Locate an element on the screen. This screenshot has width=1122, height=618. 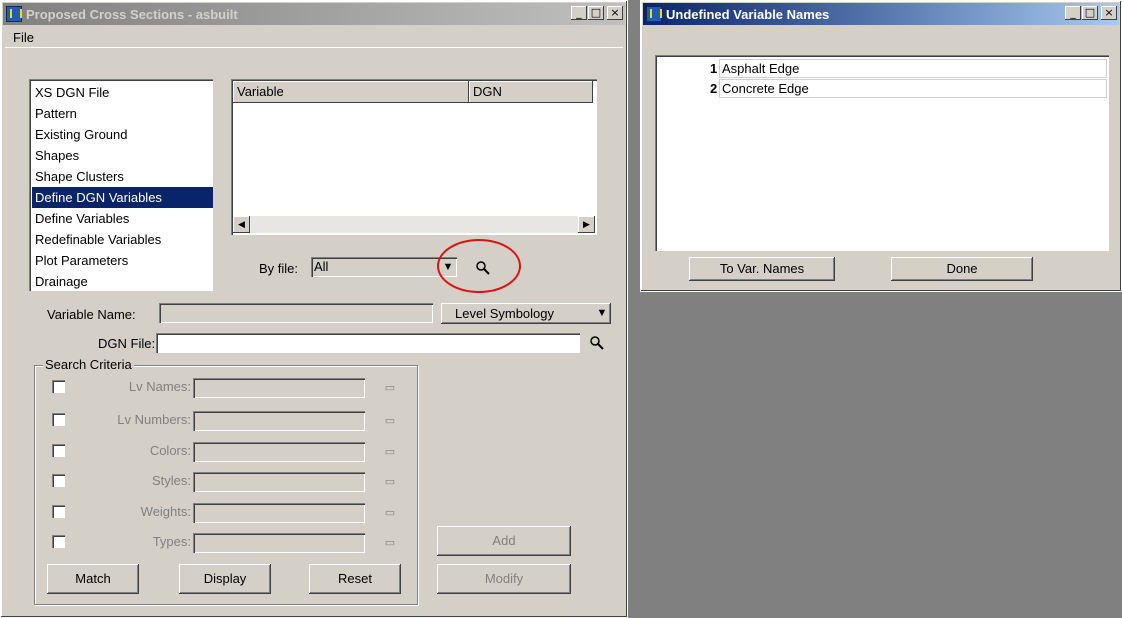
done-button: Done is located at coordinates (962, 269).